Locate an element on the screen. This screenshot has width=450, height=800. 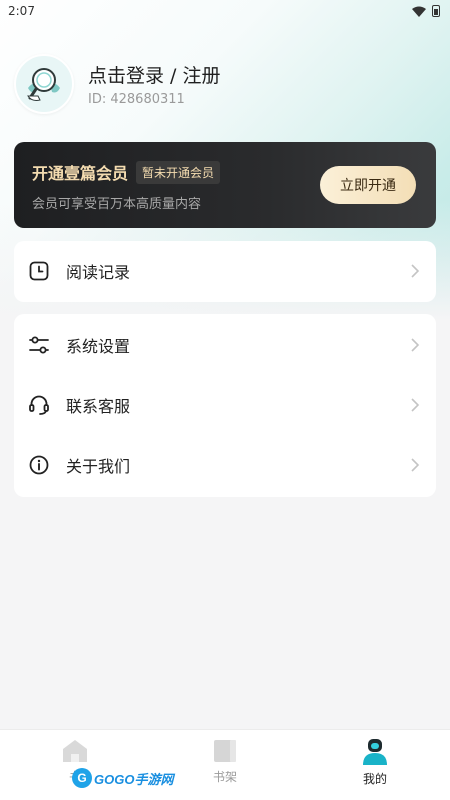
login-register-link: 点击登录 / 注册 is located at coordinates (154, 74).